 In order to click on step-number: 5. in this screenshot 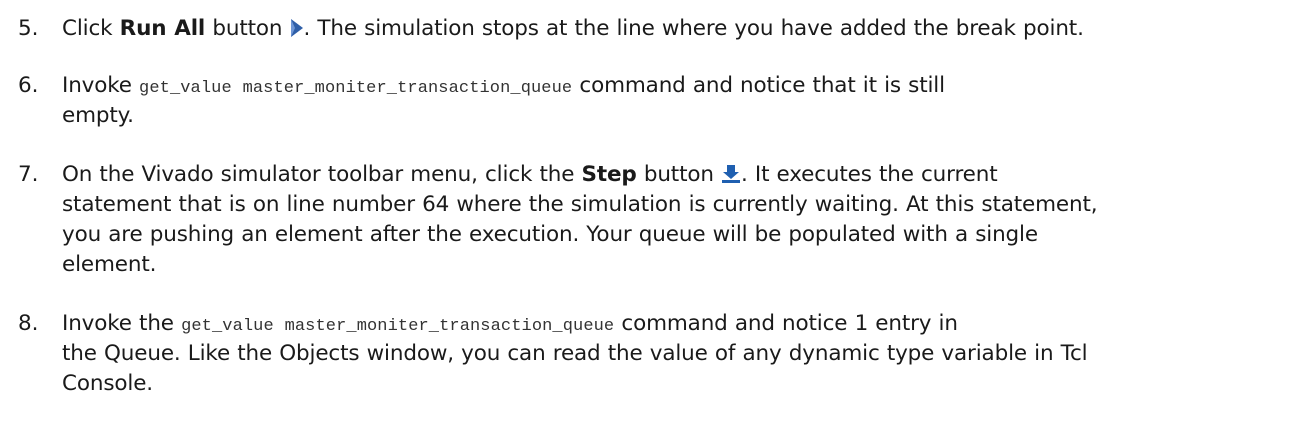, I will do `click(28, 28)`.